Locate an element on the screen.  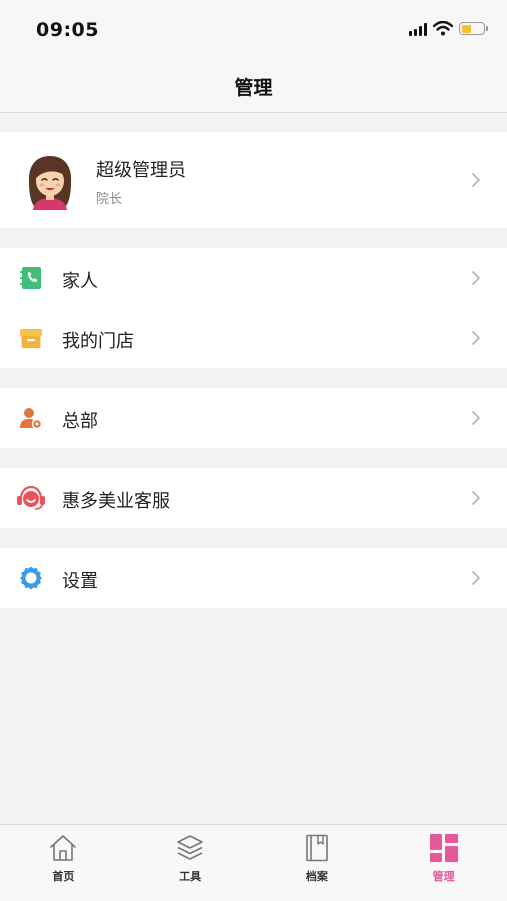
menu-item-label: 惠多美业客服 is located at coordinates (116, 501).